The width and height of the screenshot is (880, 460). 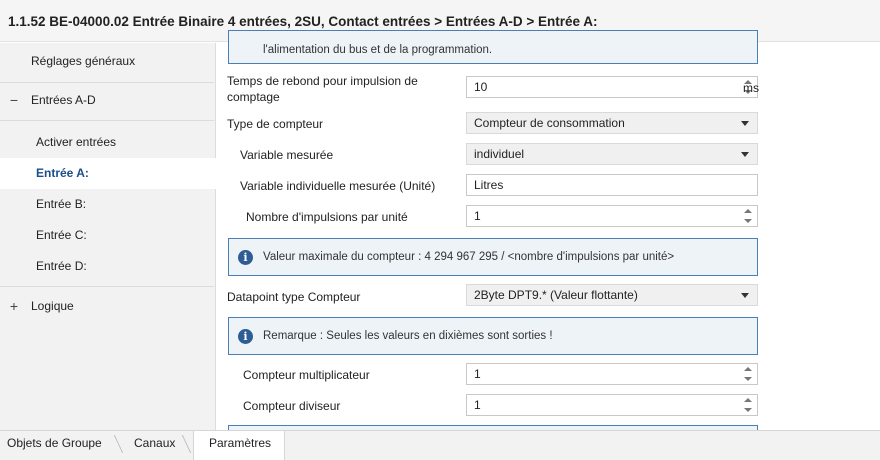 What do you see at coordinates (612, 185) in the screenshot?
I see `variable-indiv-input: Litres` at bounding box center [612, 185].